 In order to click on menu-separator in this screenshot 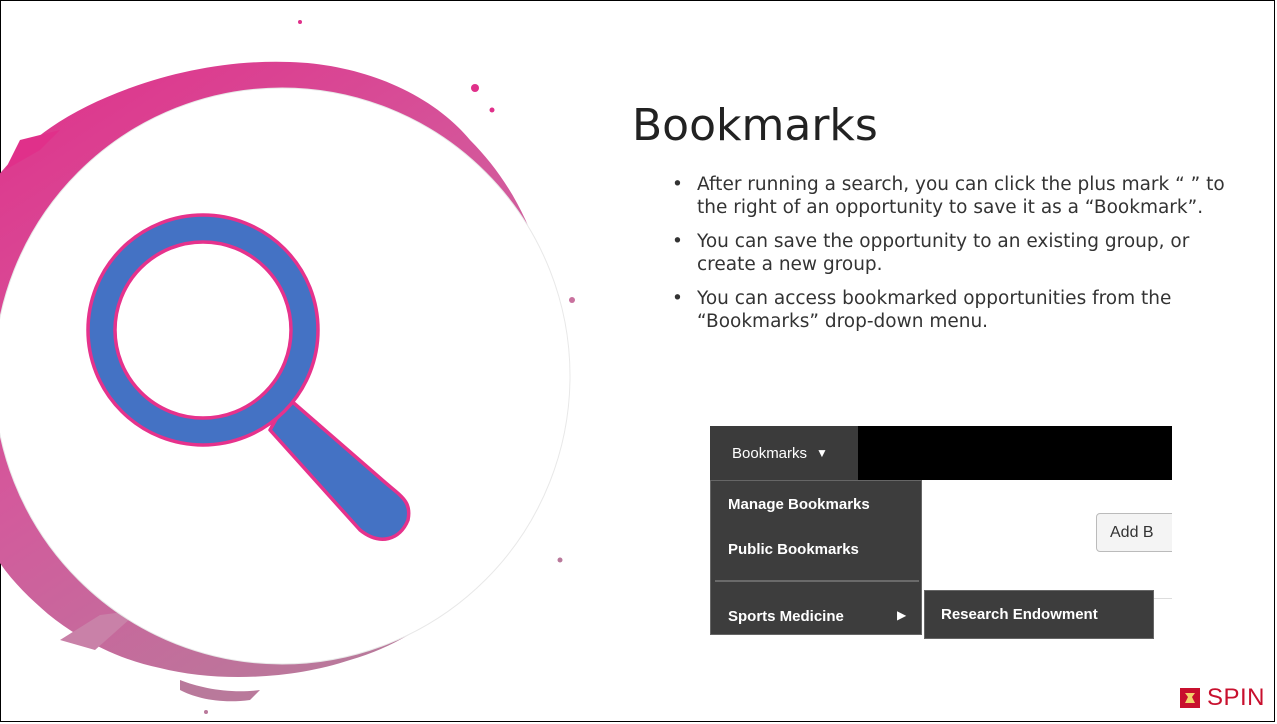, I will do `click(817, 581)`.